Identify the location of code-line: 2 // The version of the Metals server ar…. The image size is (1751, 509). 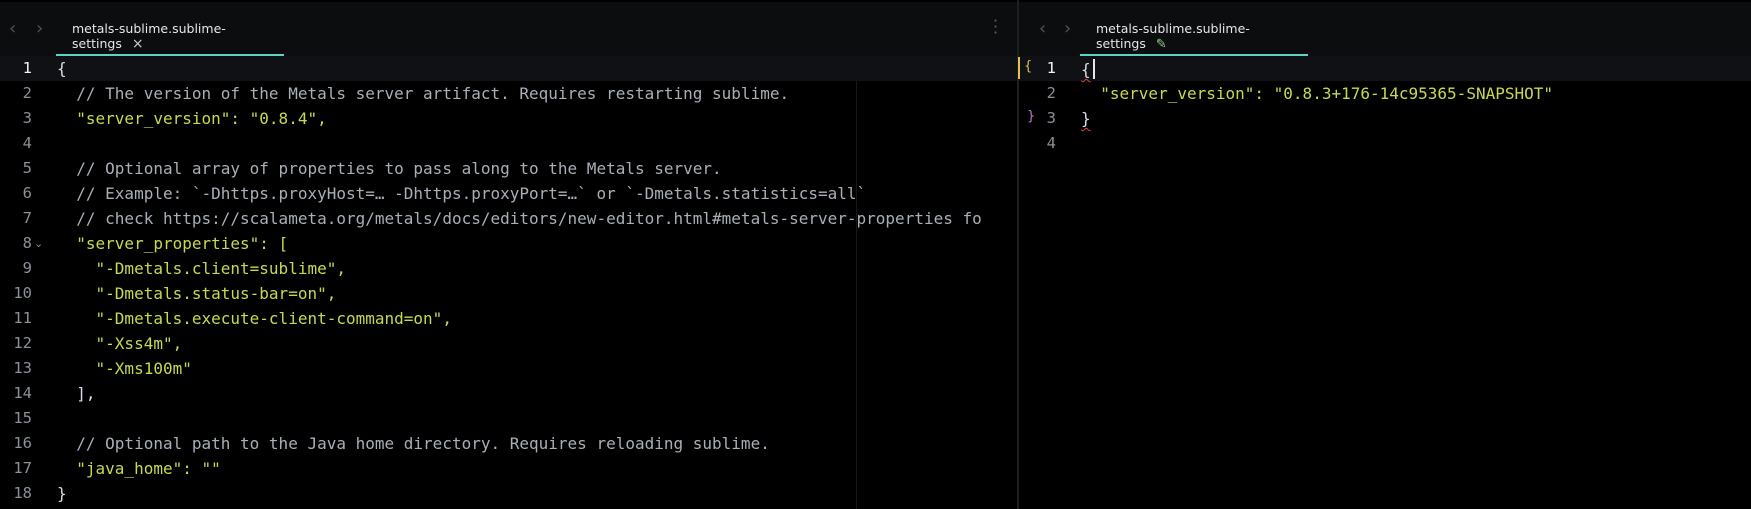
(508, 93).